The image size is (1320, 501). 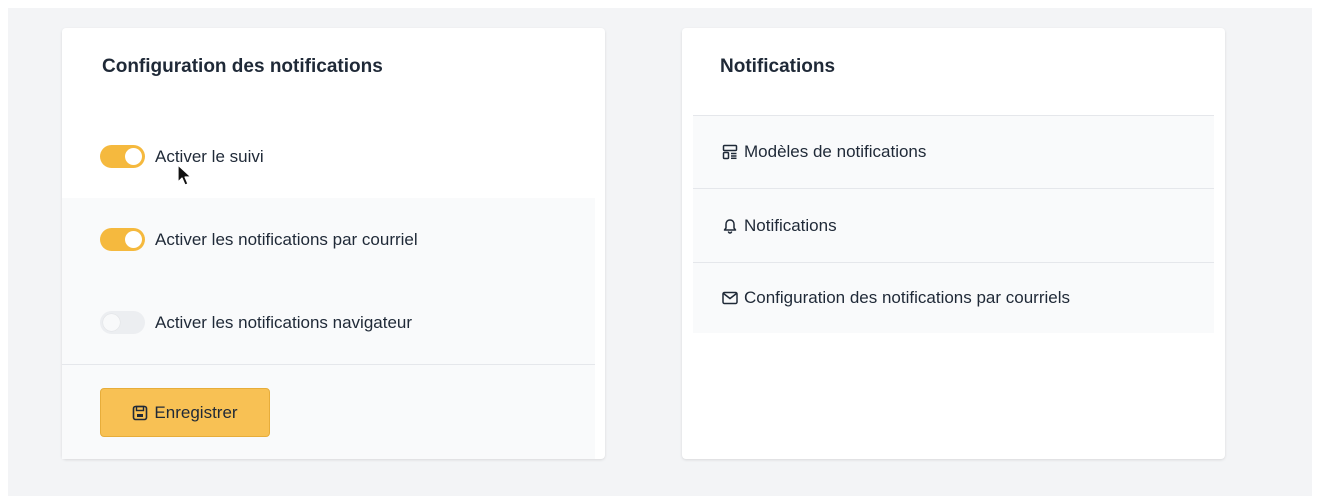 What do you see at coordinates (953, 225) in the screenshot?
I see `link-notifications: Notifications` at bounding box center [953, 225].